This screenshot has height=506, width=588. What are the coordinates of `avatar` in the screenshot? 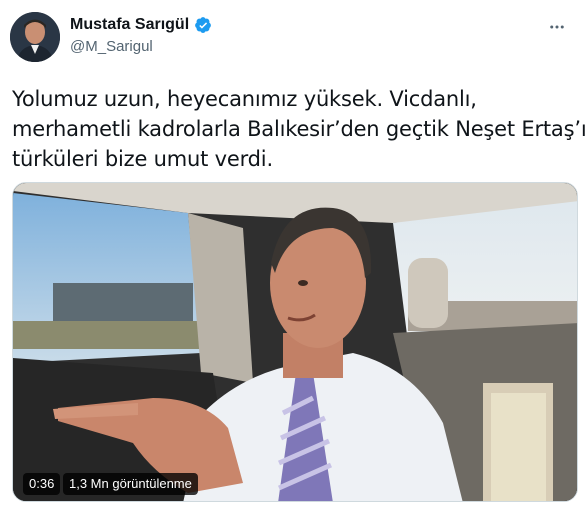 It's located at (35, 37).